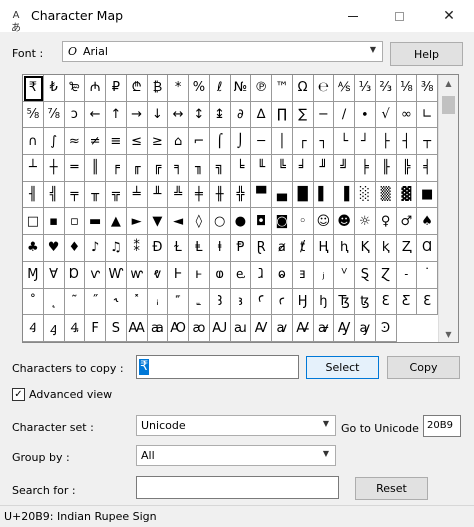 Image resolution: width=474 pixels, height=527 pixels. Describe the element at coordinates (75, 168) in the screenshot. I see `character-cell: ═` at that location.